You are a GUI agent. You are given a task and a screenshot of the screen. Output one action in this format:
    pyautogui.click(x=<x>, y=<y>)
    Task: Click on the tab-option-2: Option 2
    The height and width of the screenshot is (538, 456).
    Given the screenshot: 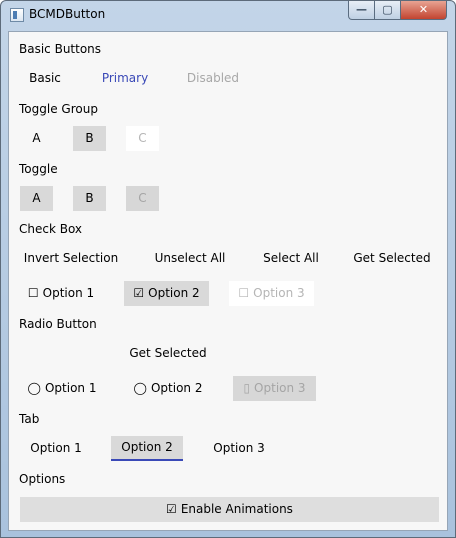 What is the action you would take?
    pyautogui.click(x=147, y=448)
    